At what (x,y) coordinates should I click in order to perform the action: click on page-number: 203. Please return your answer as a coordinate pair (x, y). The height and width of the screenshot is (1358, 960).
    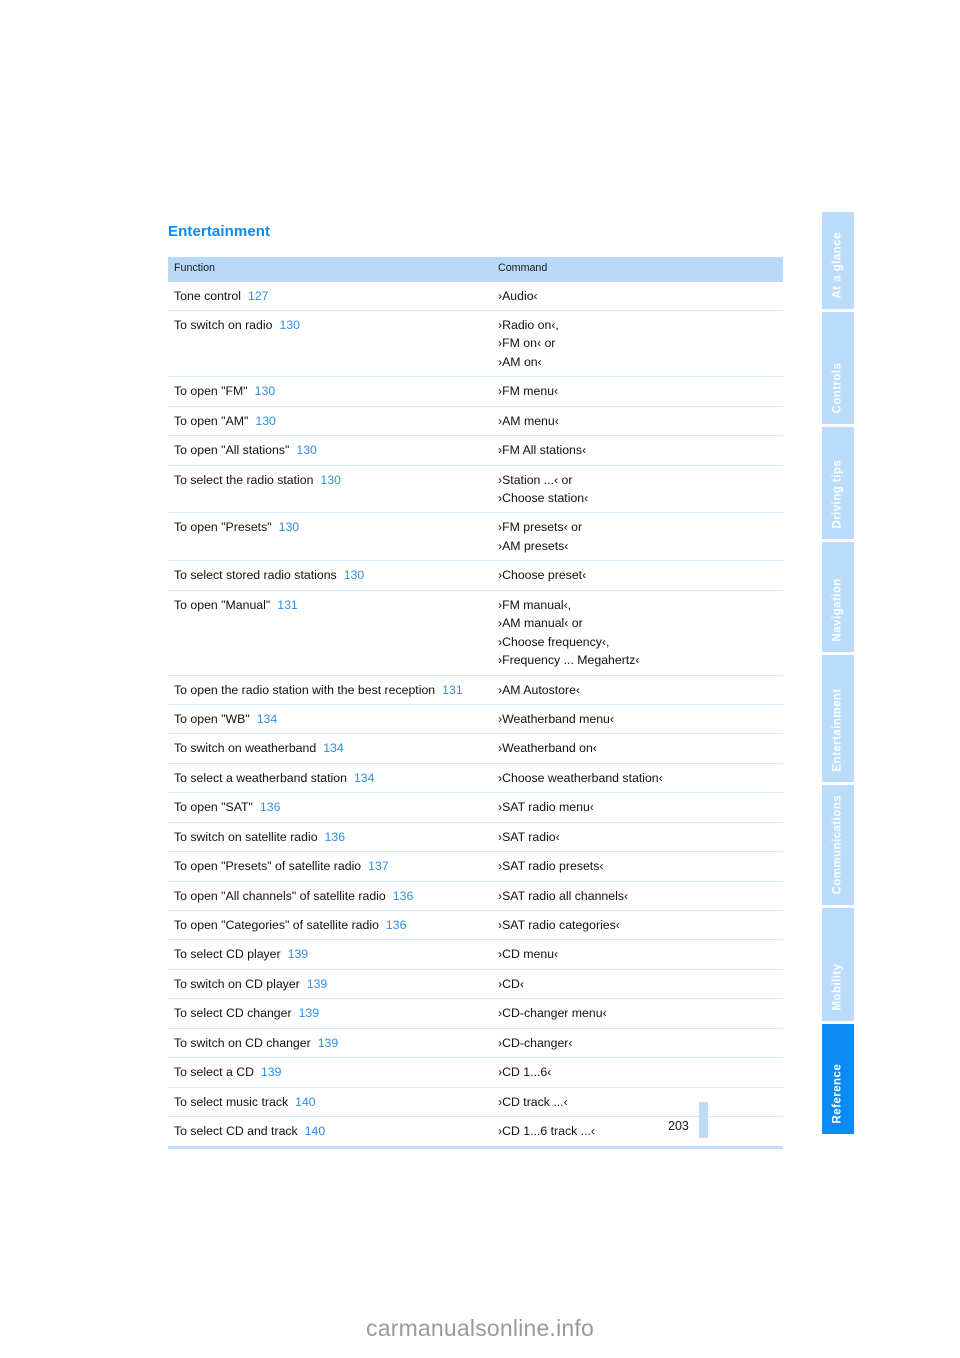
    Looking at the image, I should click on (678, 1126).